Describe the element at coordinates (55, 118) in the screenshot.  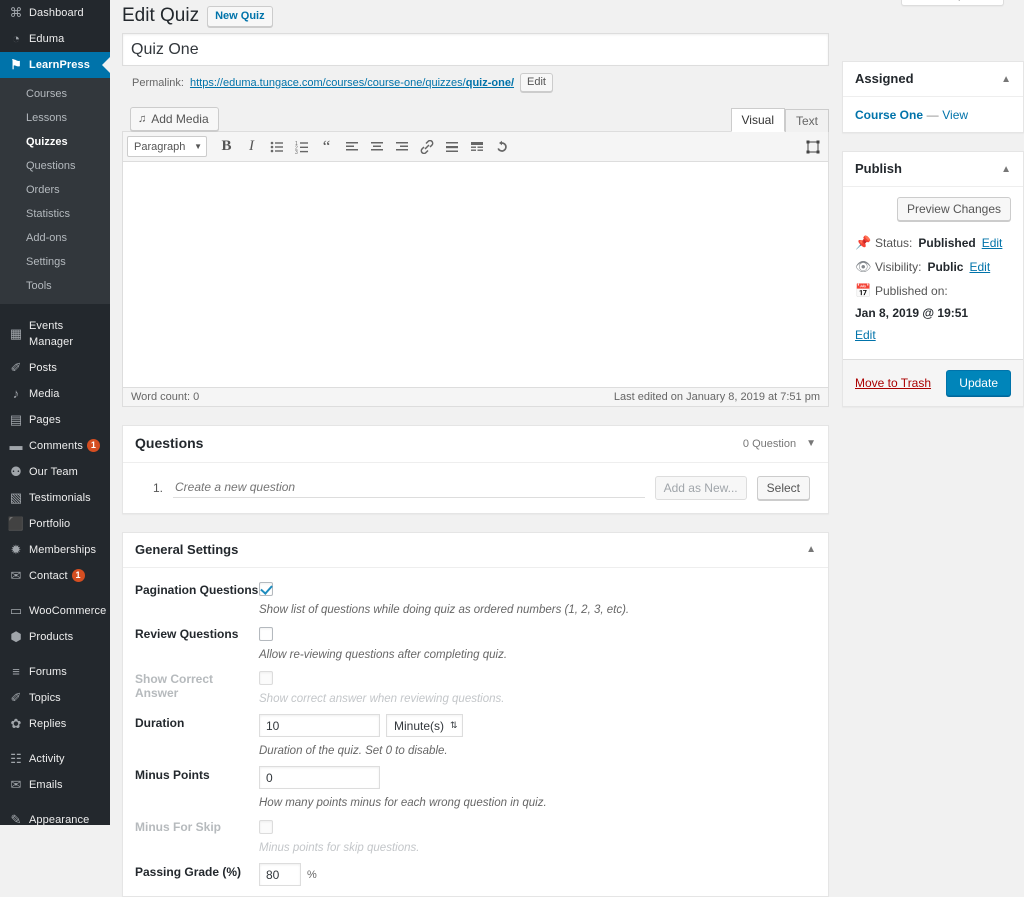
I see `submenu-item-lessons: Lessons` at that location.